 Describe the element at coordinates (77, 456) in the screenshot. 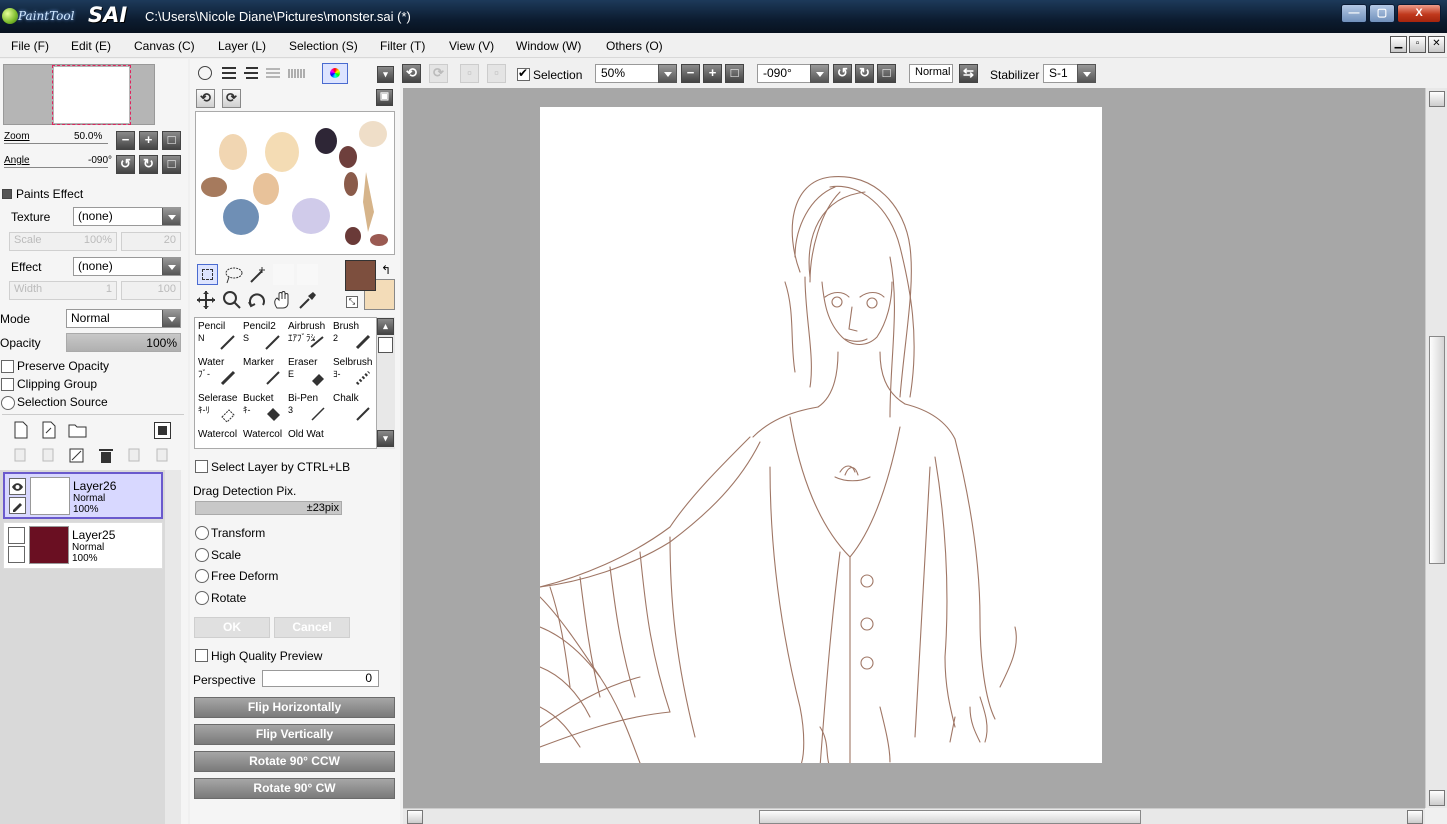

I see `clear-layer-icon` at that location.